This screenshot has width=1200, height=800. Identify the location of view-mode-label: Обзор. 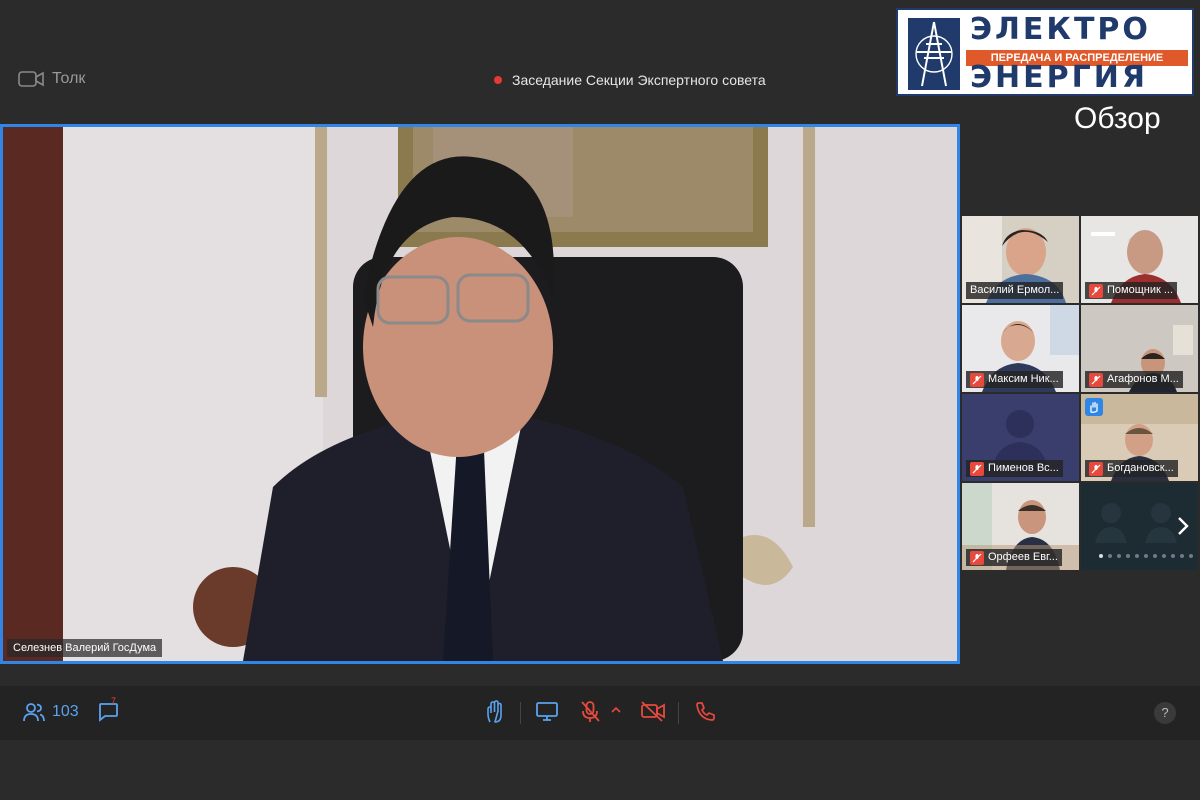
(1117, 118).